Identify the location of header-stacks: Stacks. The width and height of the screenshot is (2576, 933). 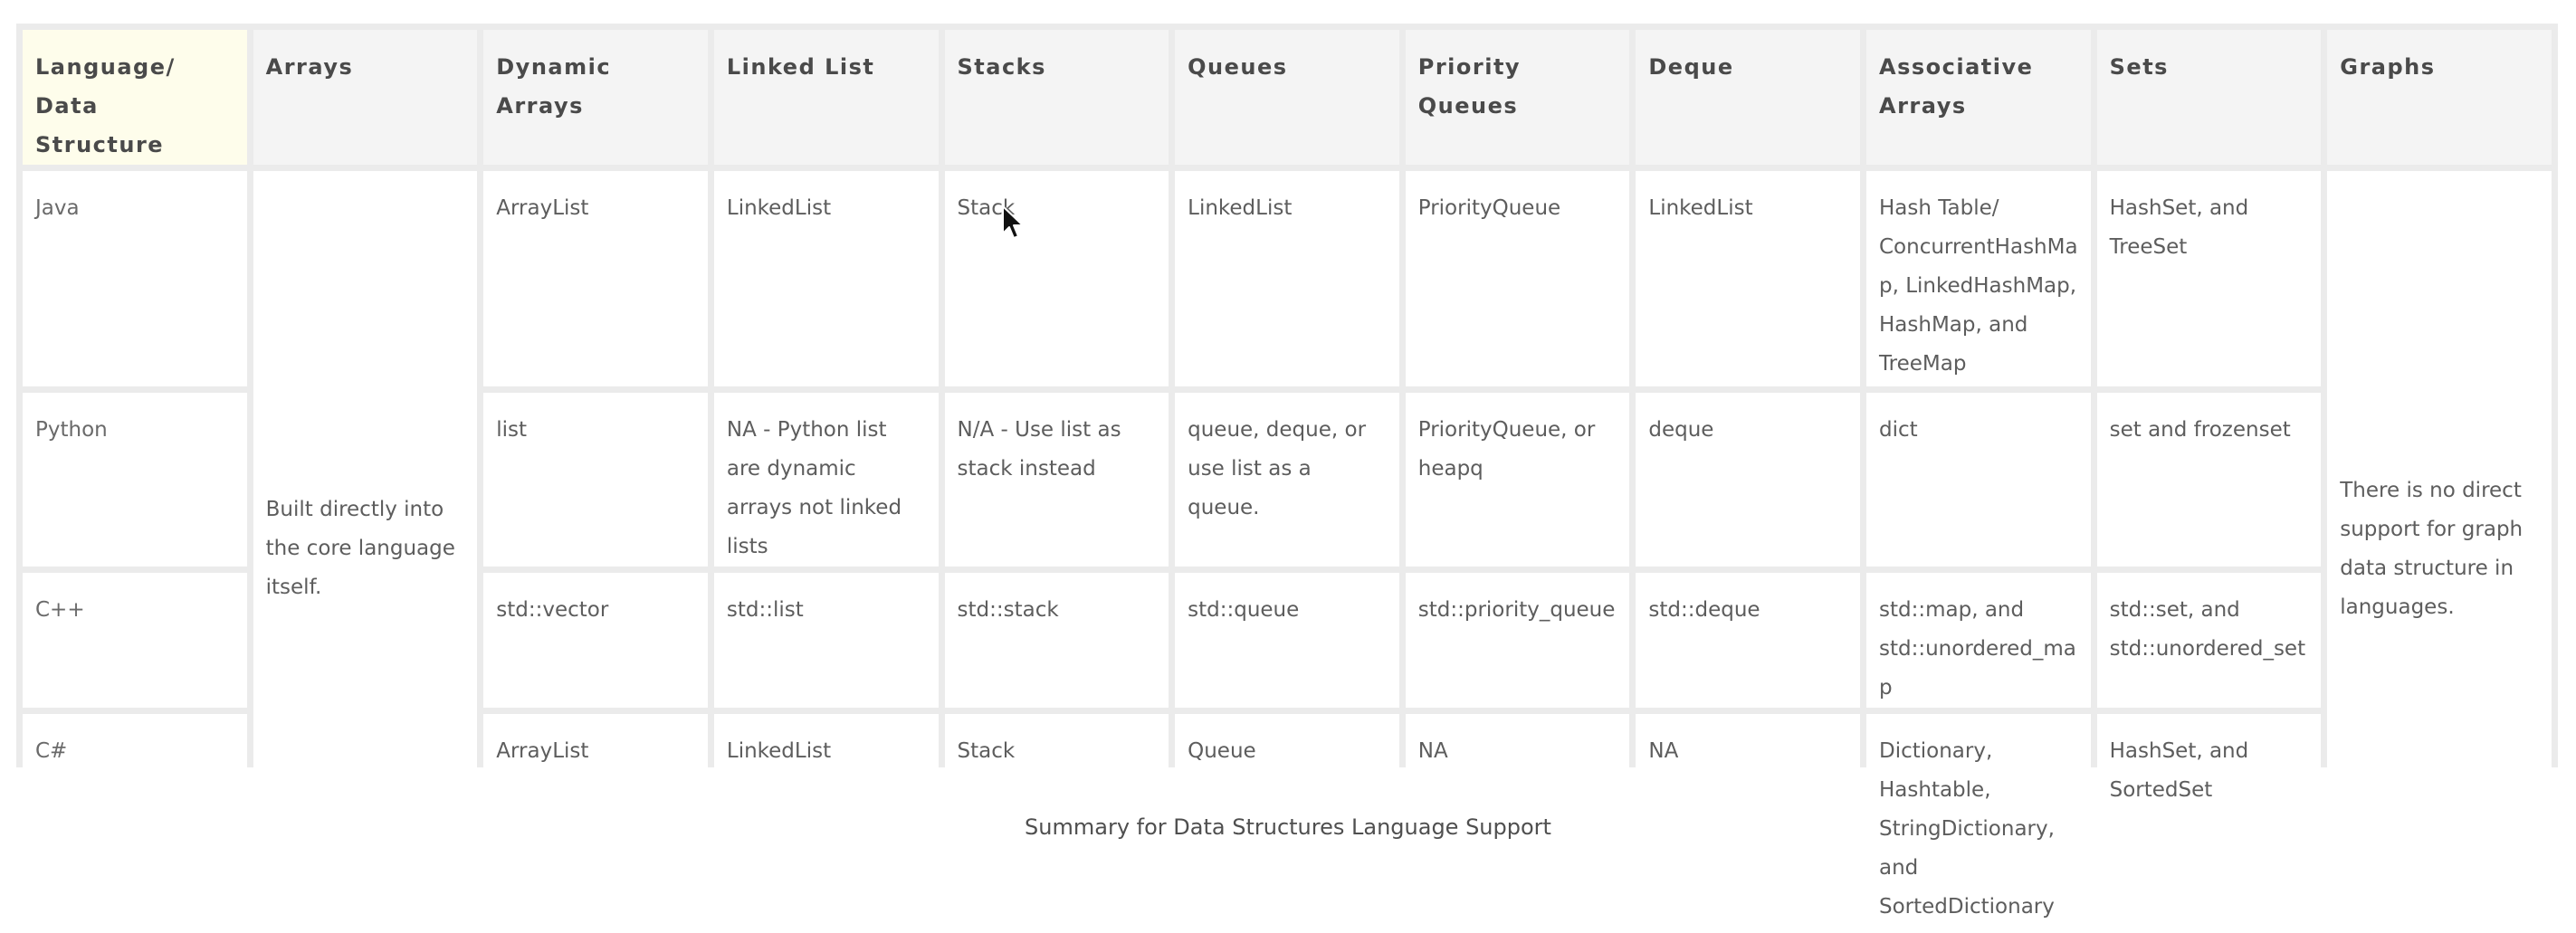
(1056, 97).